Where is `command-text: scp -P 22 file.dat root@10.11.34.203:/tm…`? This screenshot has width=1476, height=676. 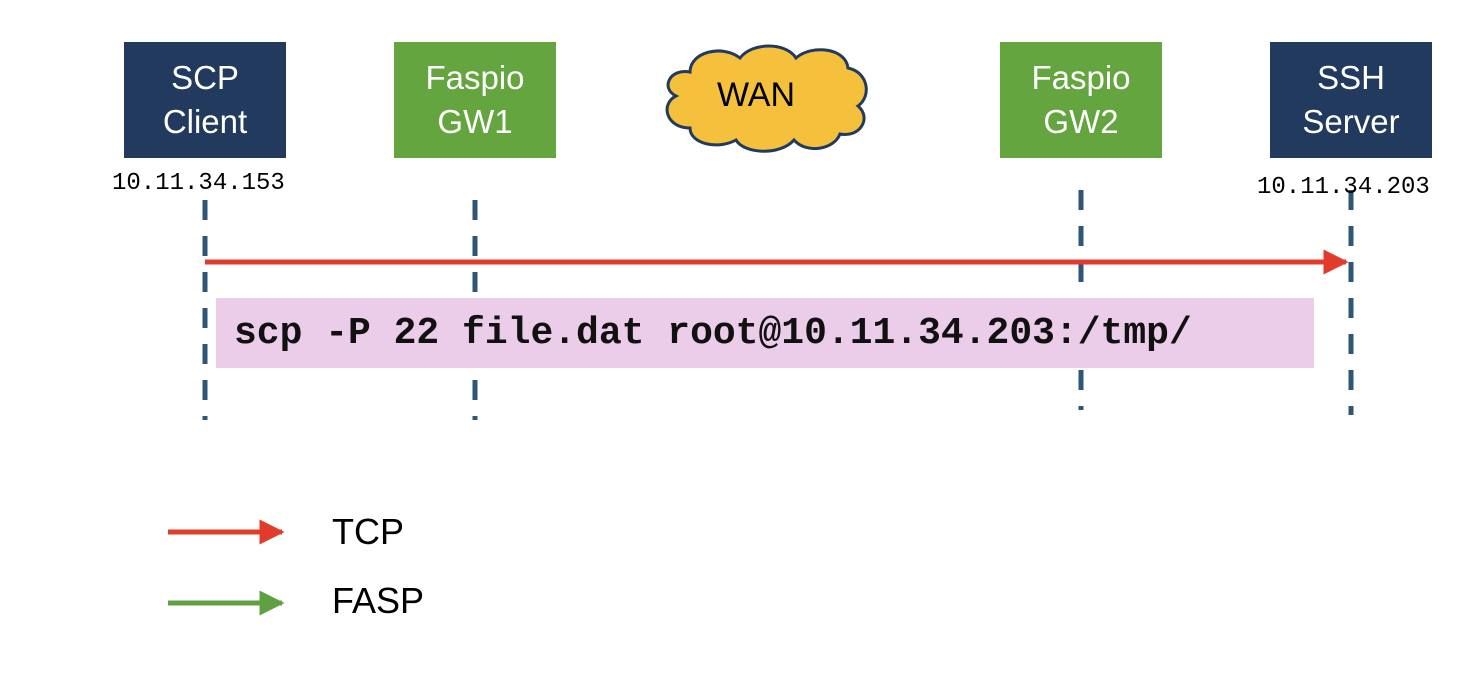
command-text: scp -P 22 file.dat root@10.11.34.203:/tm… is located at coordinates (713, 333).